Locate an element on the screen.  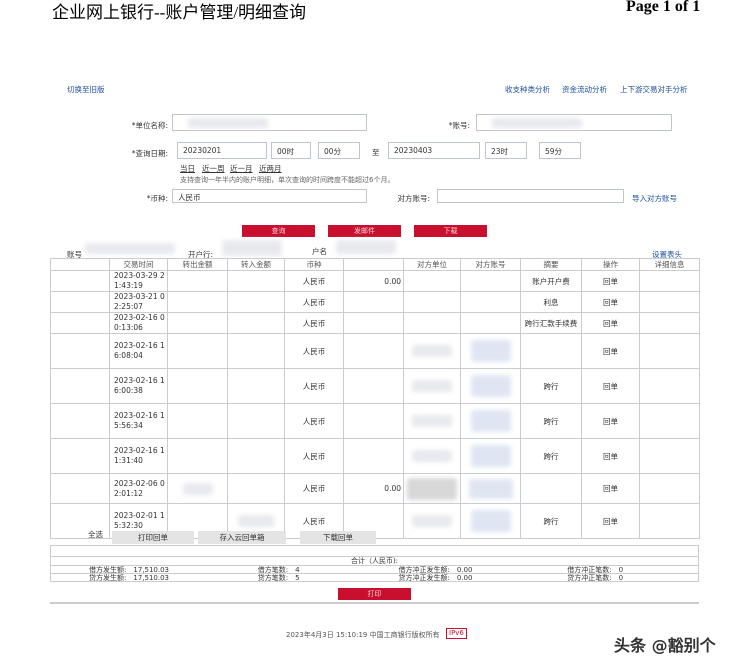
header-currency: 币种 is located at coordinates (314, 264).